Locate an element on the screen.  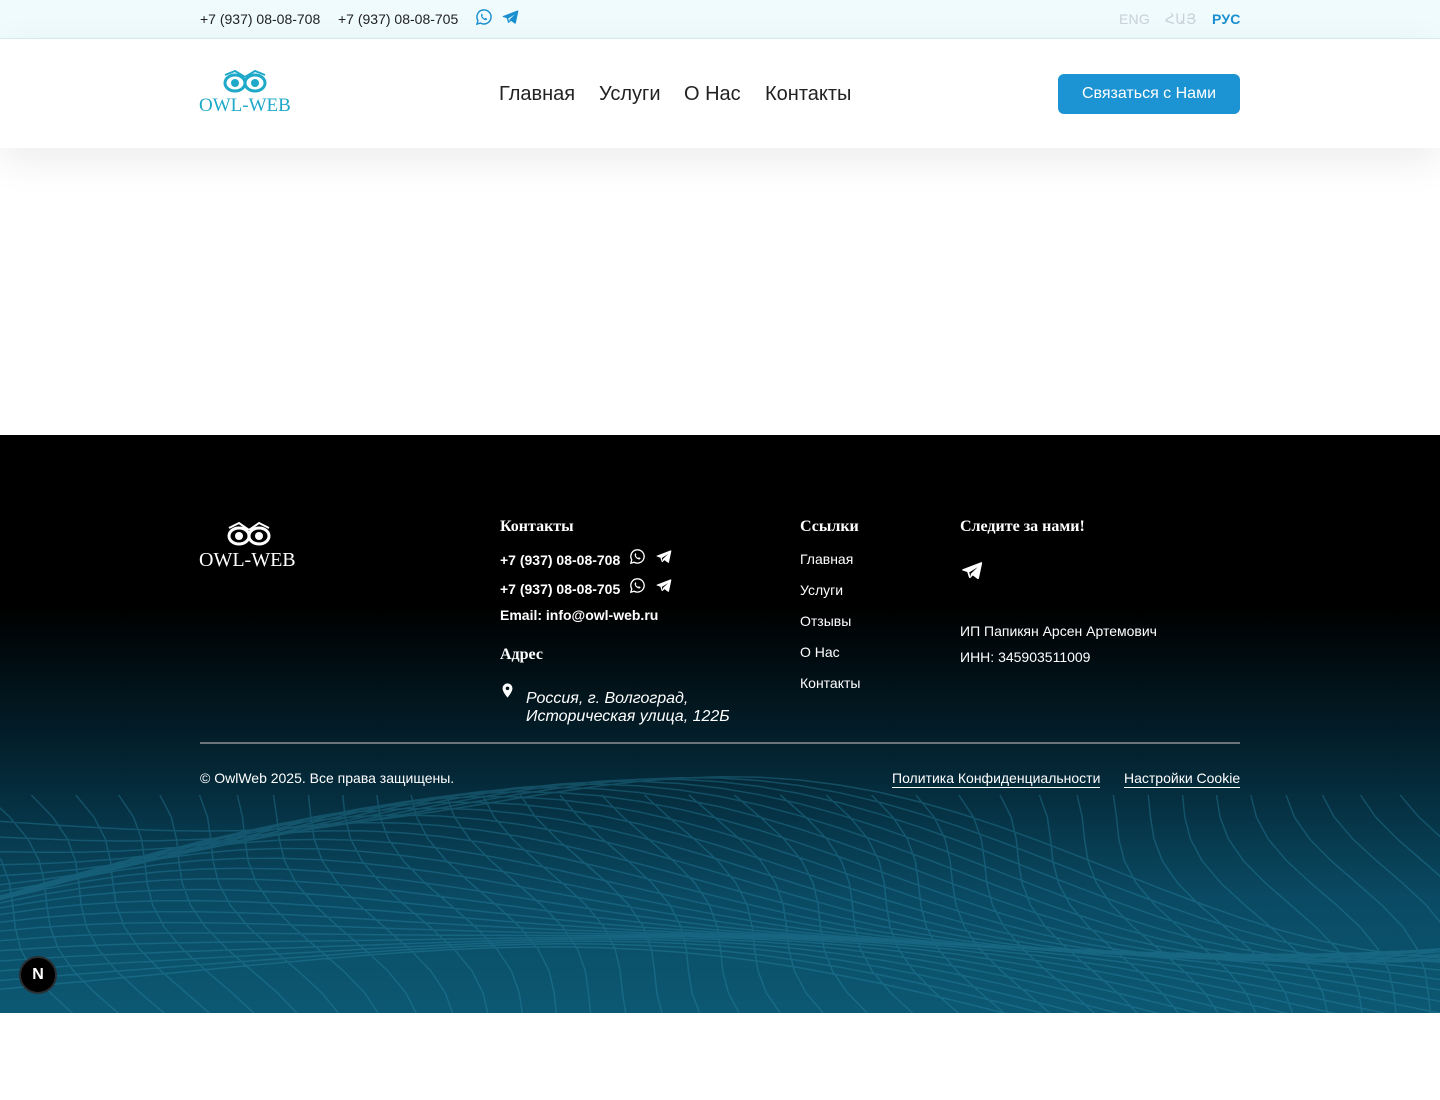
footer-link-about: О Нас is located at coordinates (820, 652).